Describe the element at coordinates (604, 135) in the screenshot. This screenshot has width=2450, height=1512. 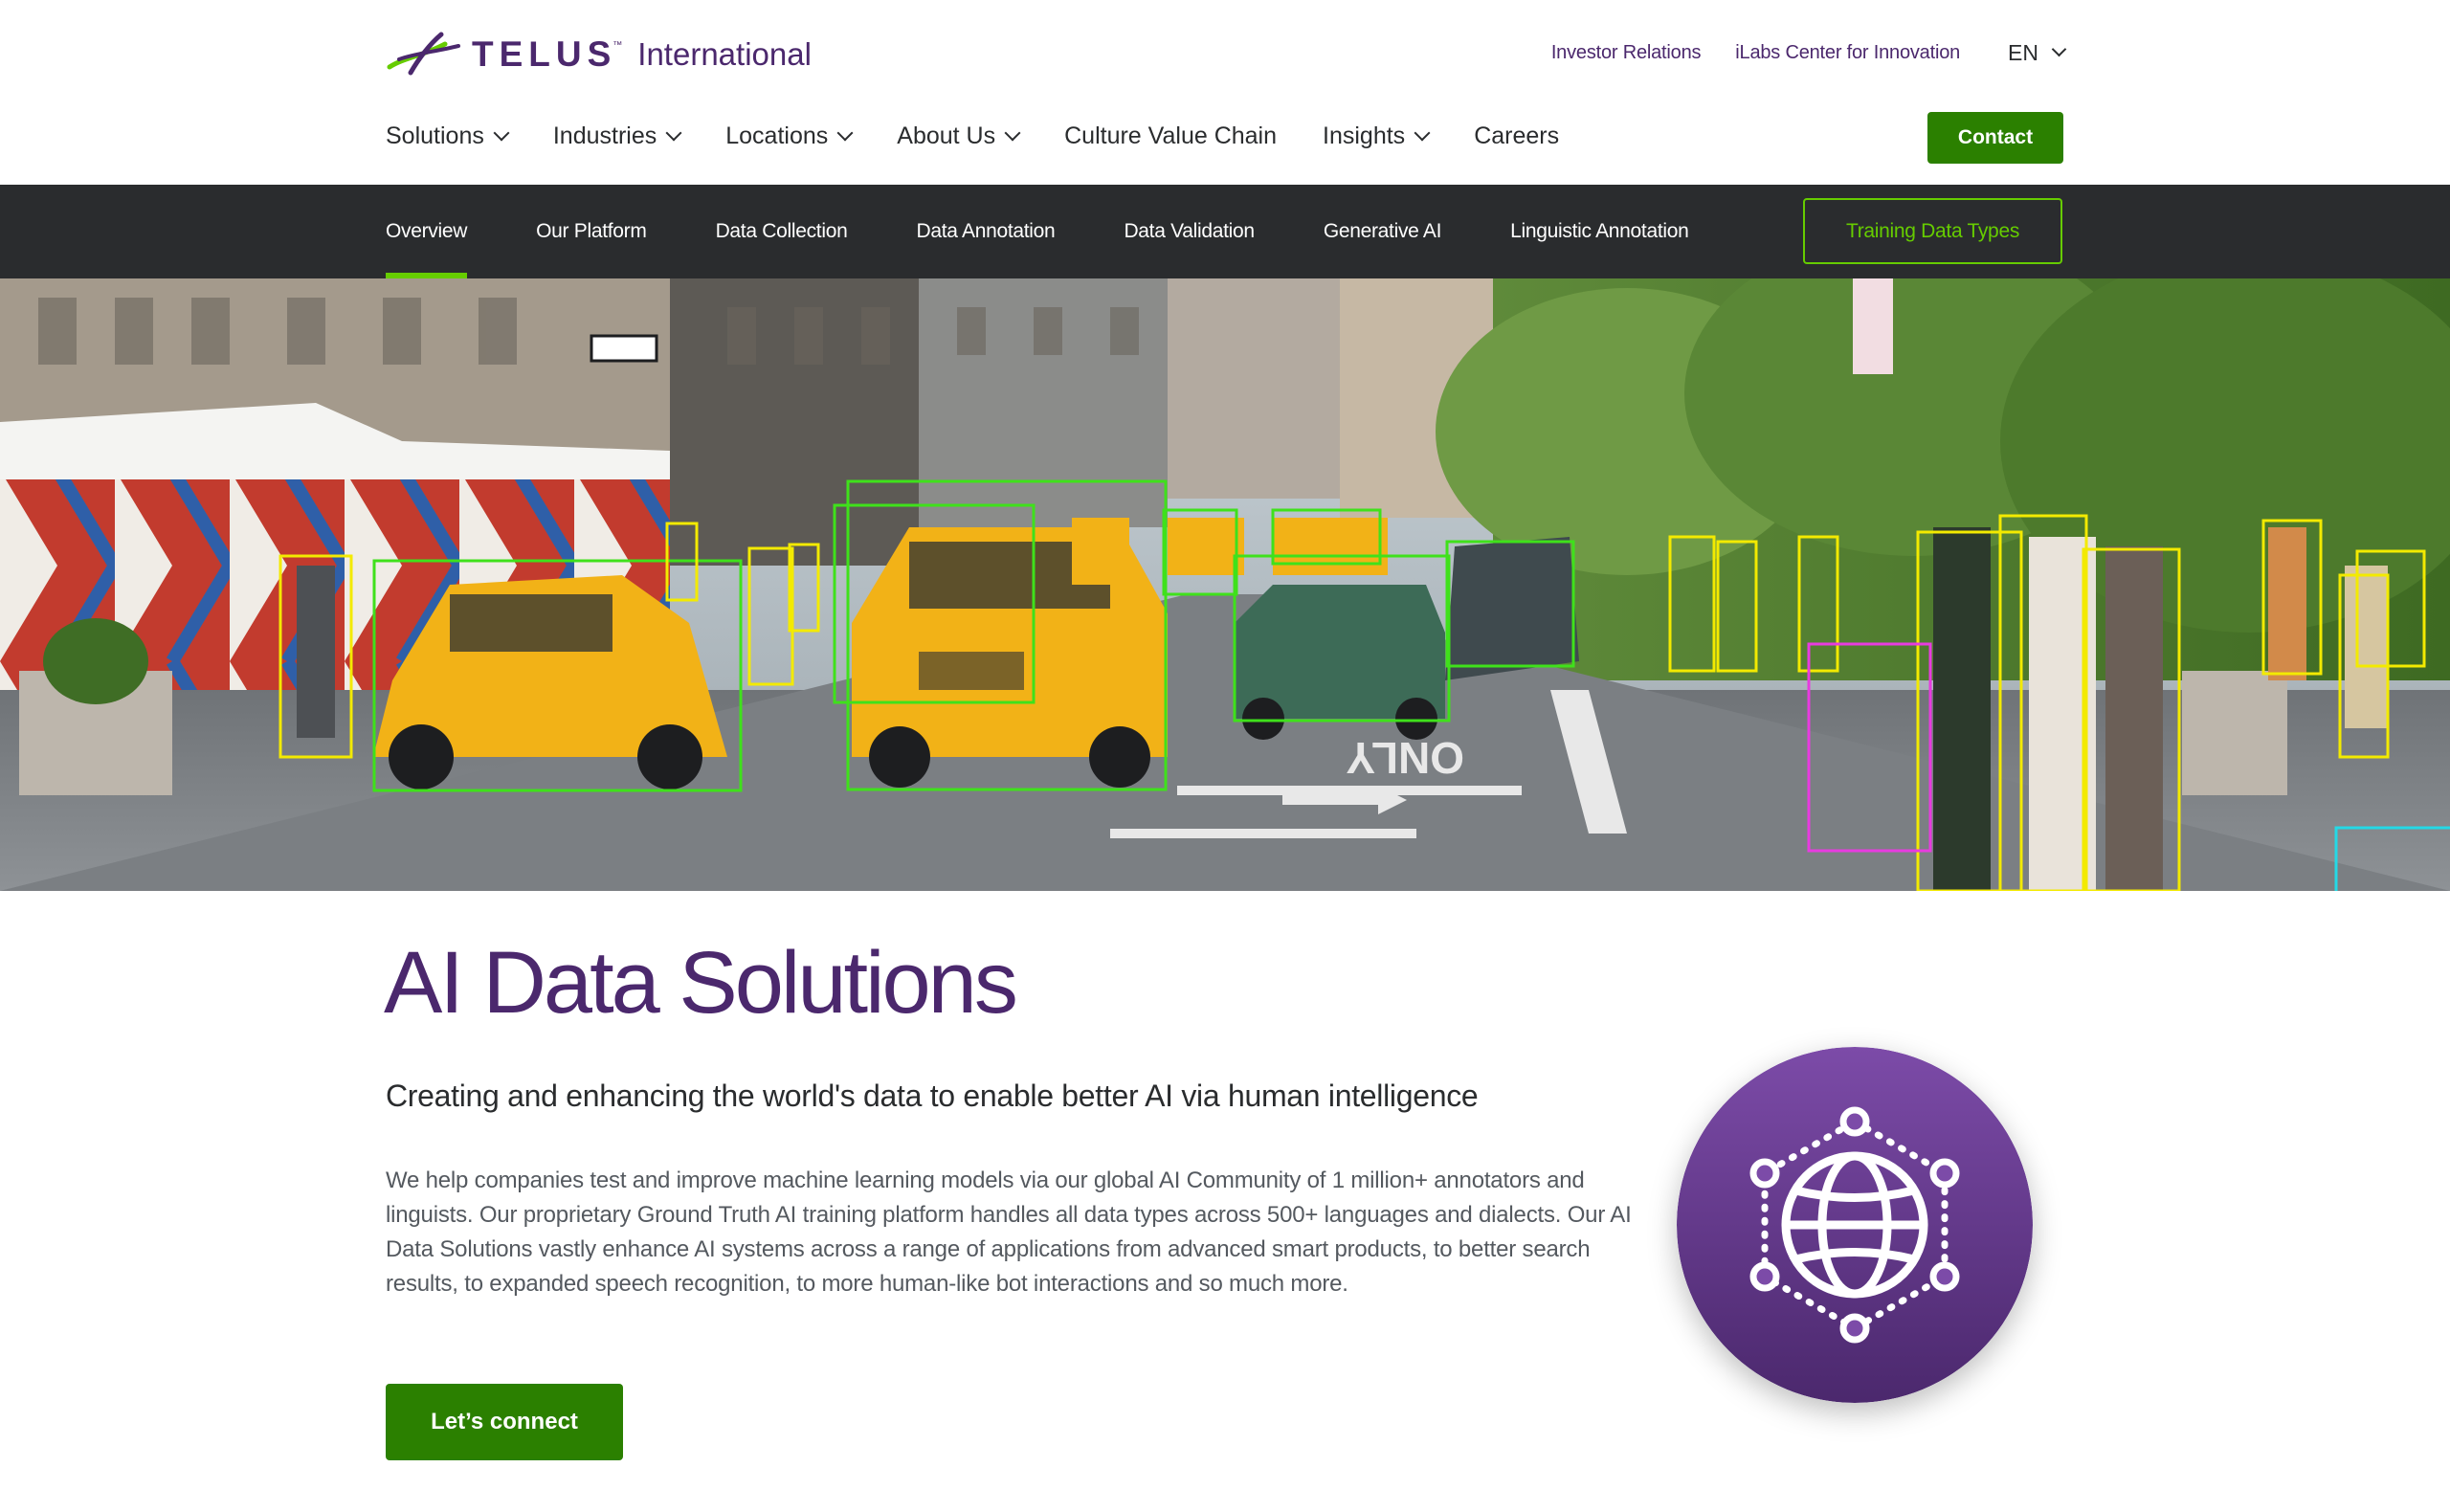
I see `nav-item-label: Industries` at that location.